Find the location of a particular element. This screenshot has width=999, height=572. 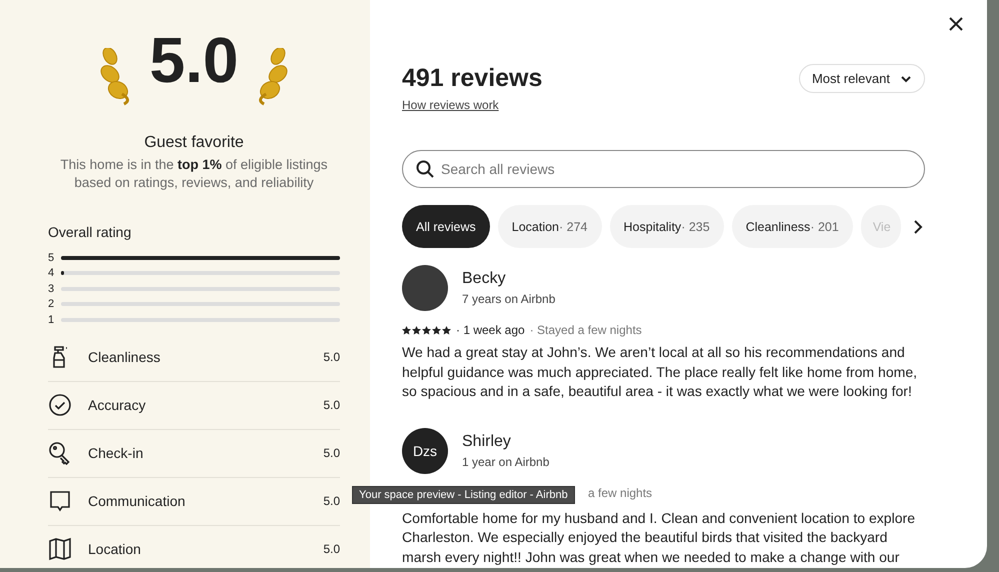

search-field: Search all reviews is located at coordinates (663, 169).